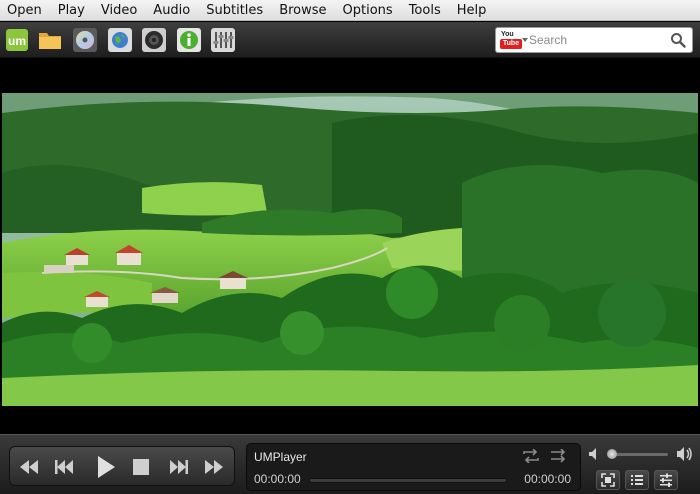 This screenshot has width=700, height=494. What do you see at coordinates (511, 44) in the screenshot?
I see `youtube-logo-tube: Tube` at bounding box center [511, 44].